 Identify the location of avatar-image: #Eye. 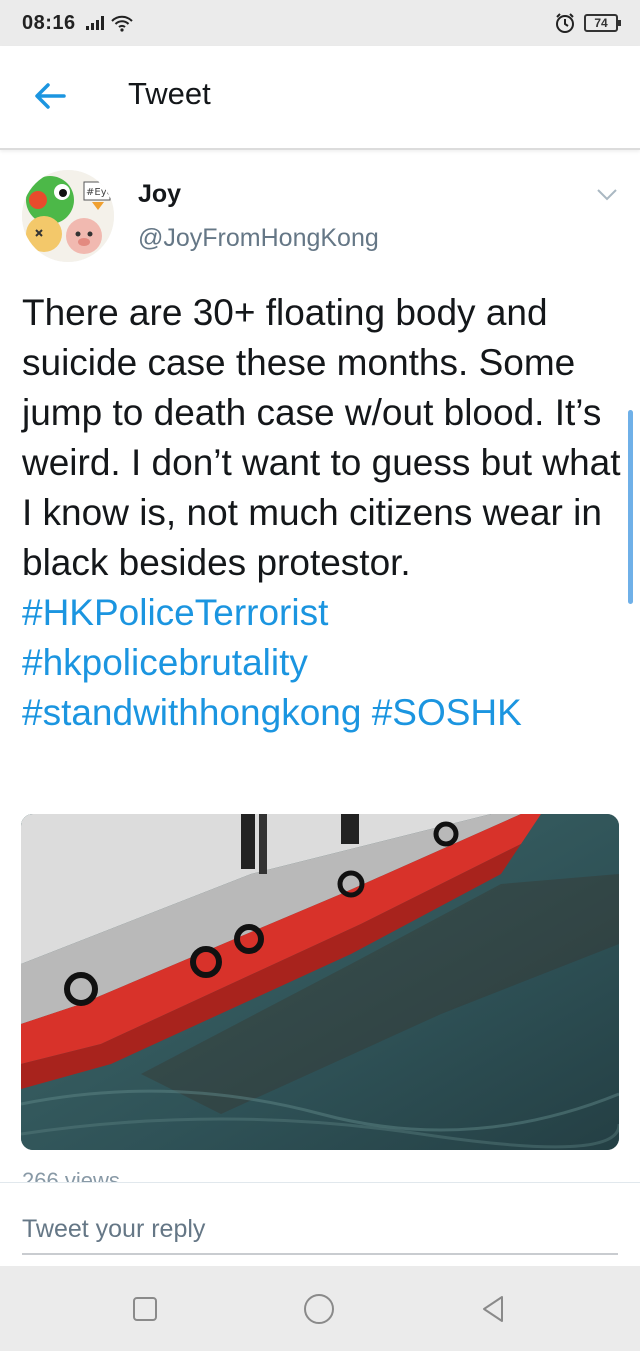
(68, 216).